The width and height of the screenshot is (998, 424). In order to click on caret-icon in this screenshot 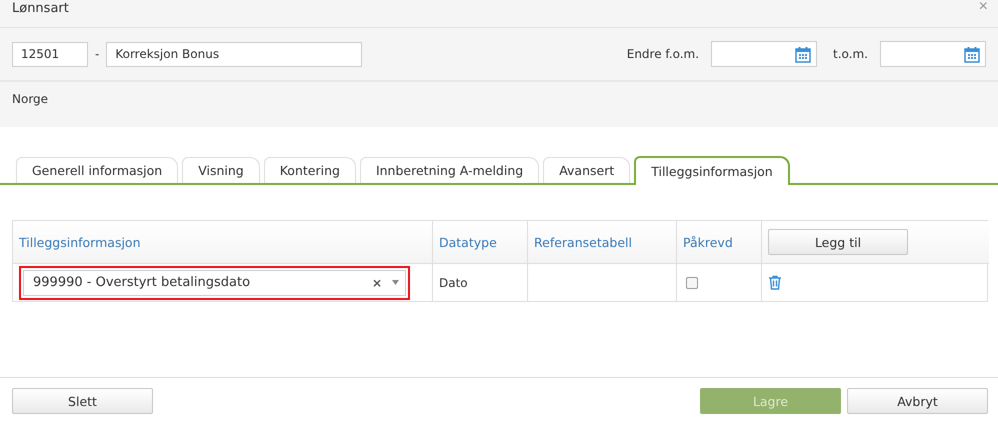, I will do `click(395, 282)`.